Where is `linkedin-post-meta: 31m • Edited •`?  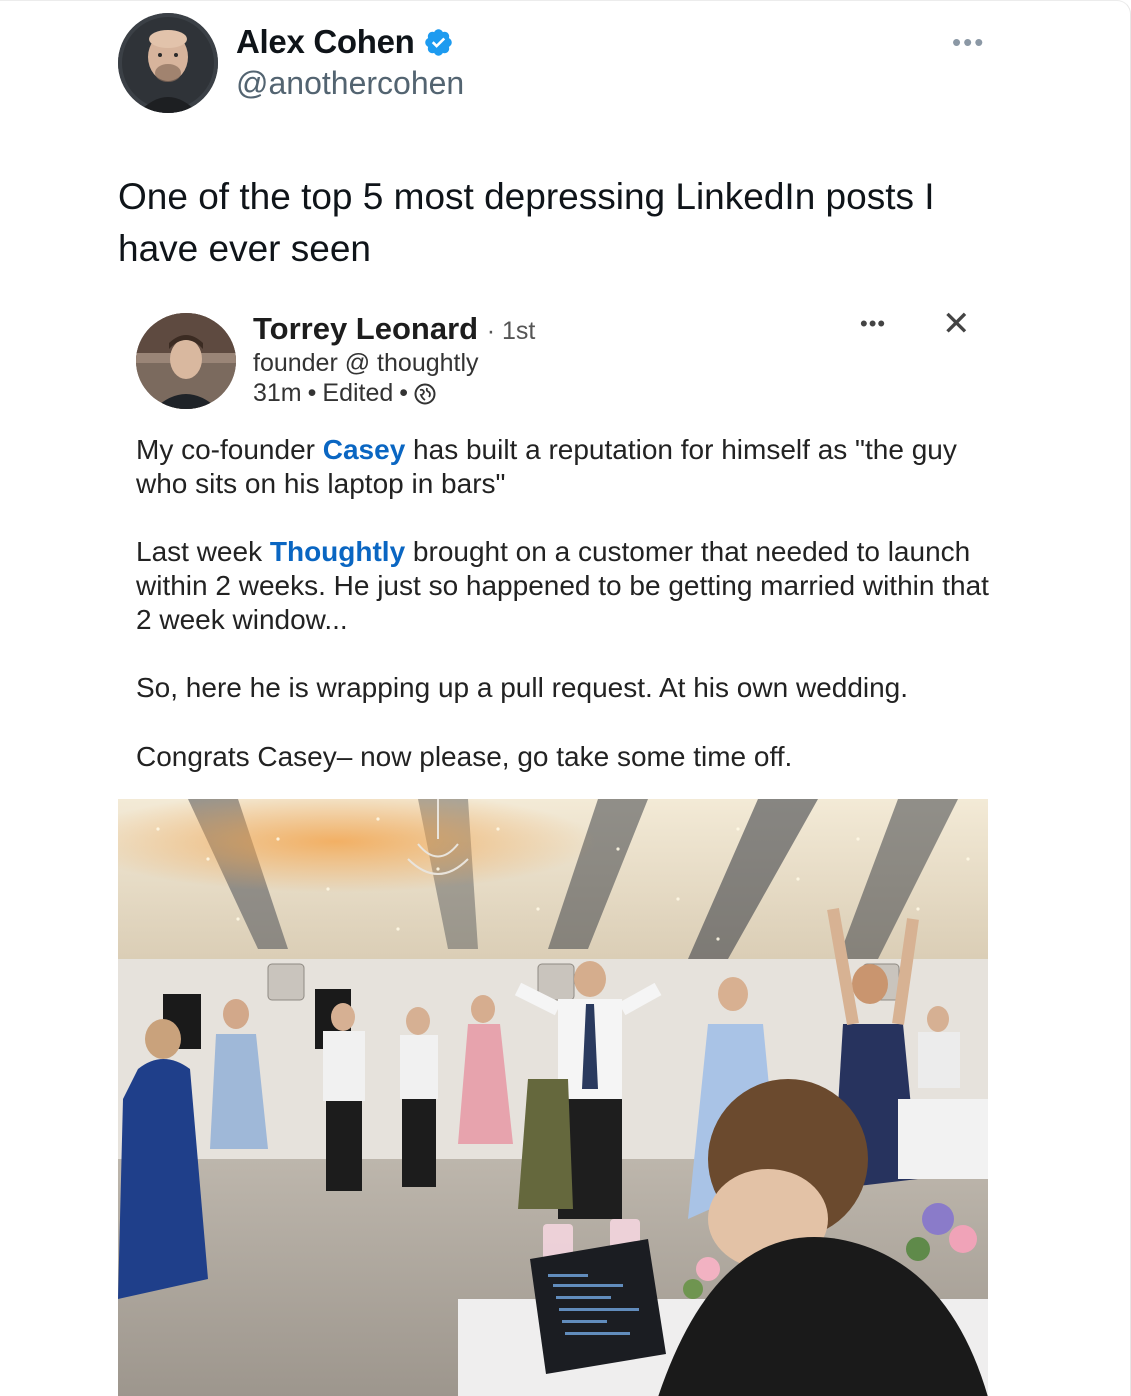 linkedin-post-meta: 31m • Edited • is located at coordinates (344, 393).